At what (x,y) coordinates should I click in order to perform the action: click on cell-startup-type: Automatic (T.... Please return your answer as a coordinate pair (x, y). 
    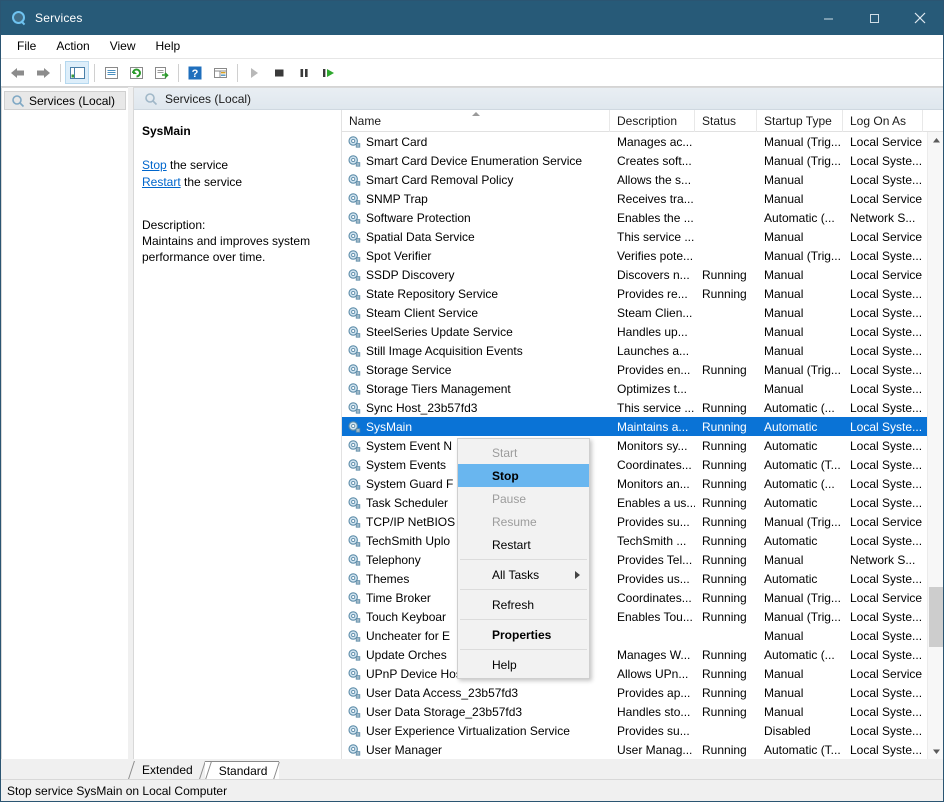
    Looking at the image, I should click on (802, 749).